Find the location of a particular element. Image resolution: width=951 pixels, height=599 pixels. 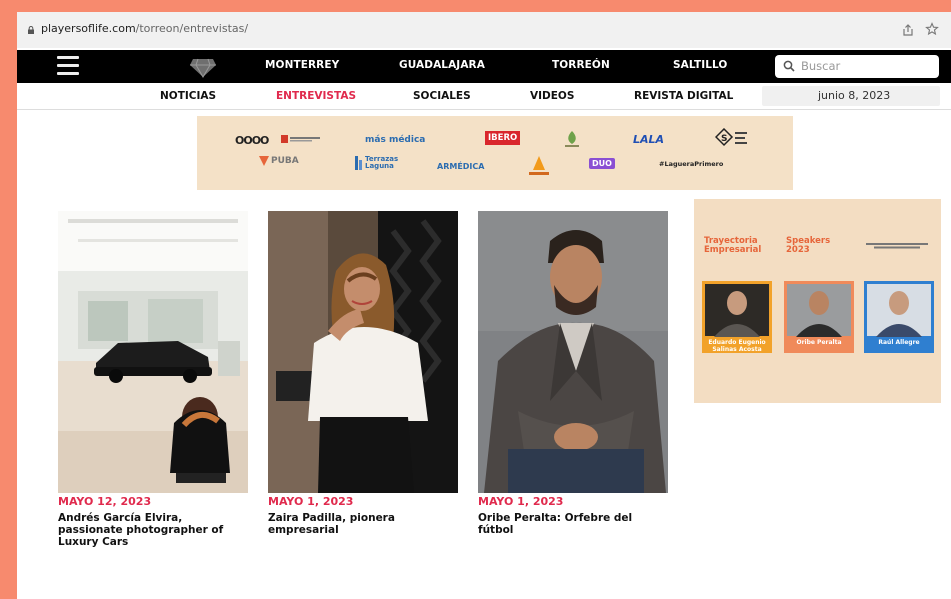

speaker-card: Oribe Peralta is located at coordinates (819, 318).